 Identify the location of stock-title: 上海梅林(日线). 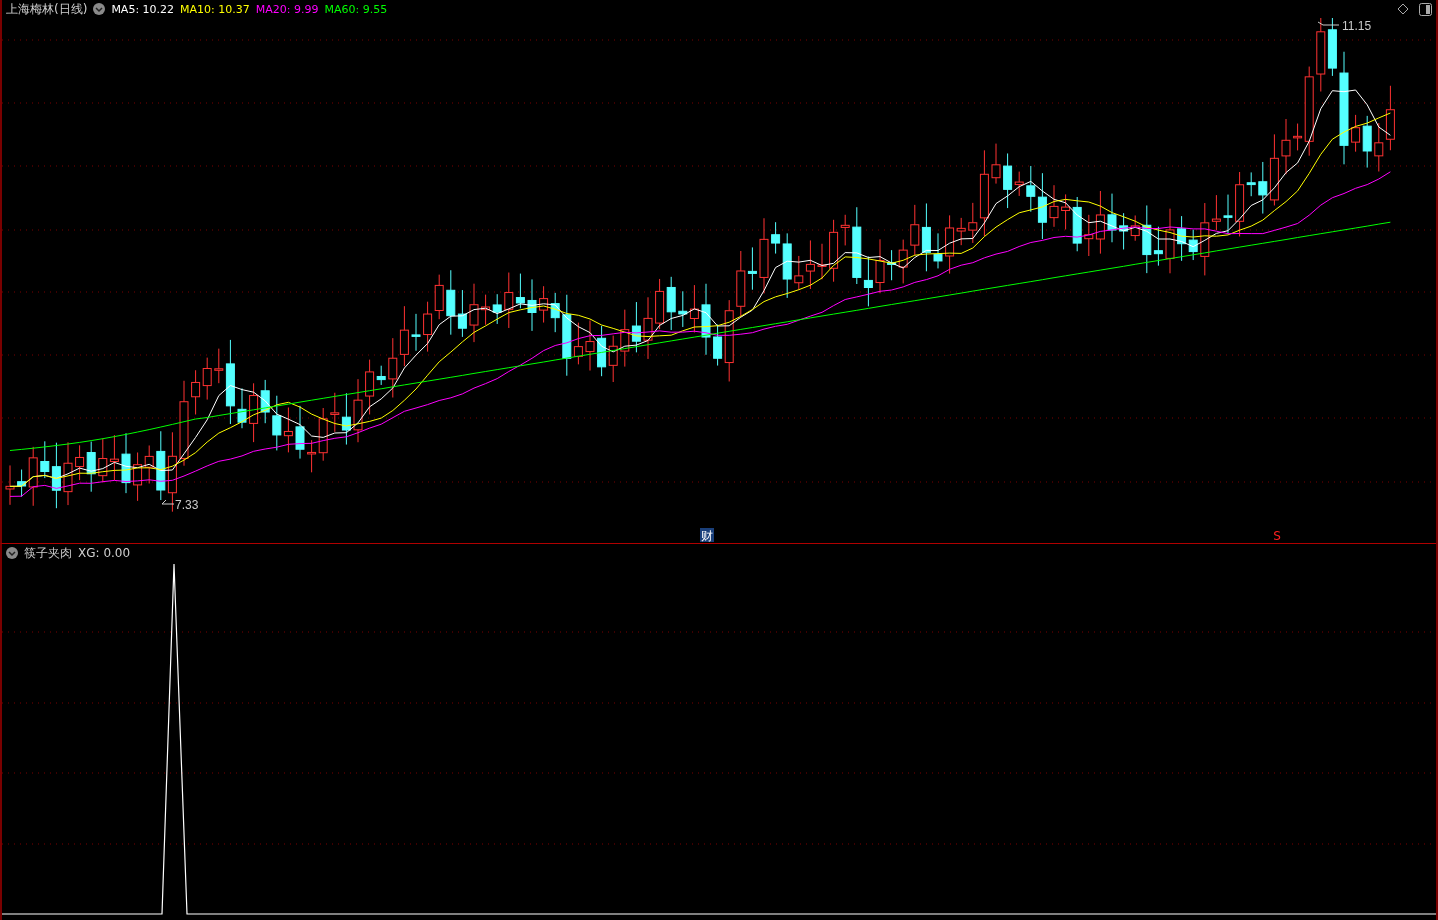
(47, 9).